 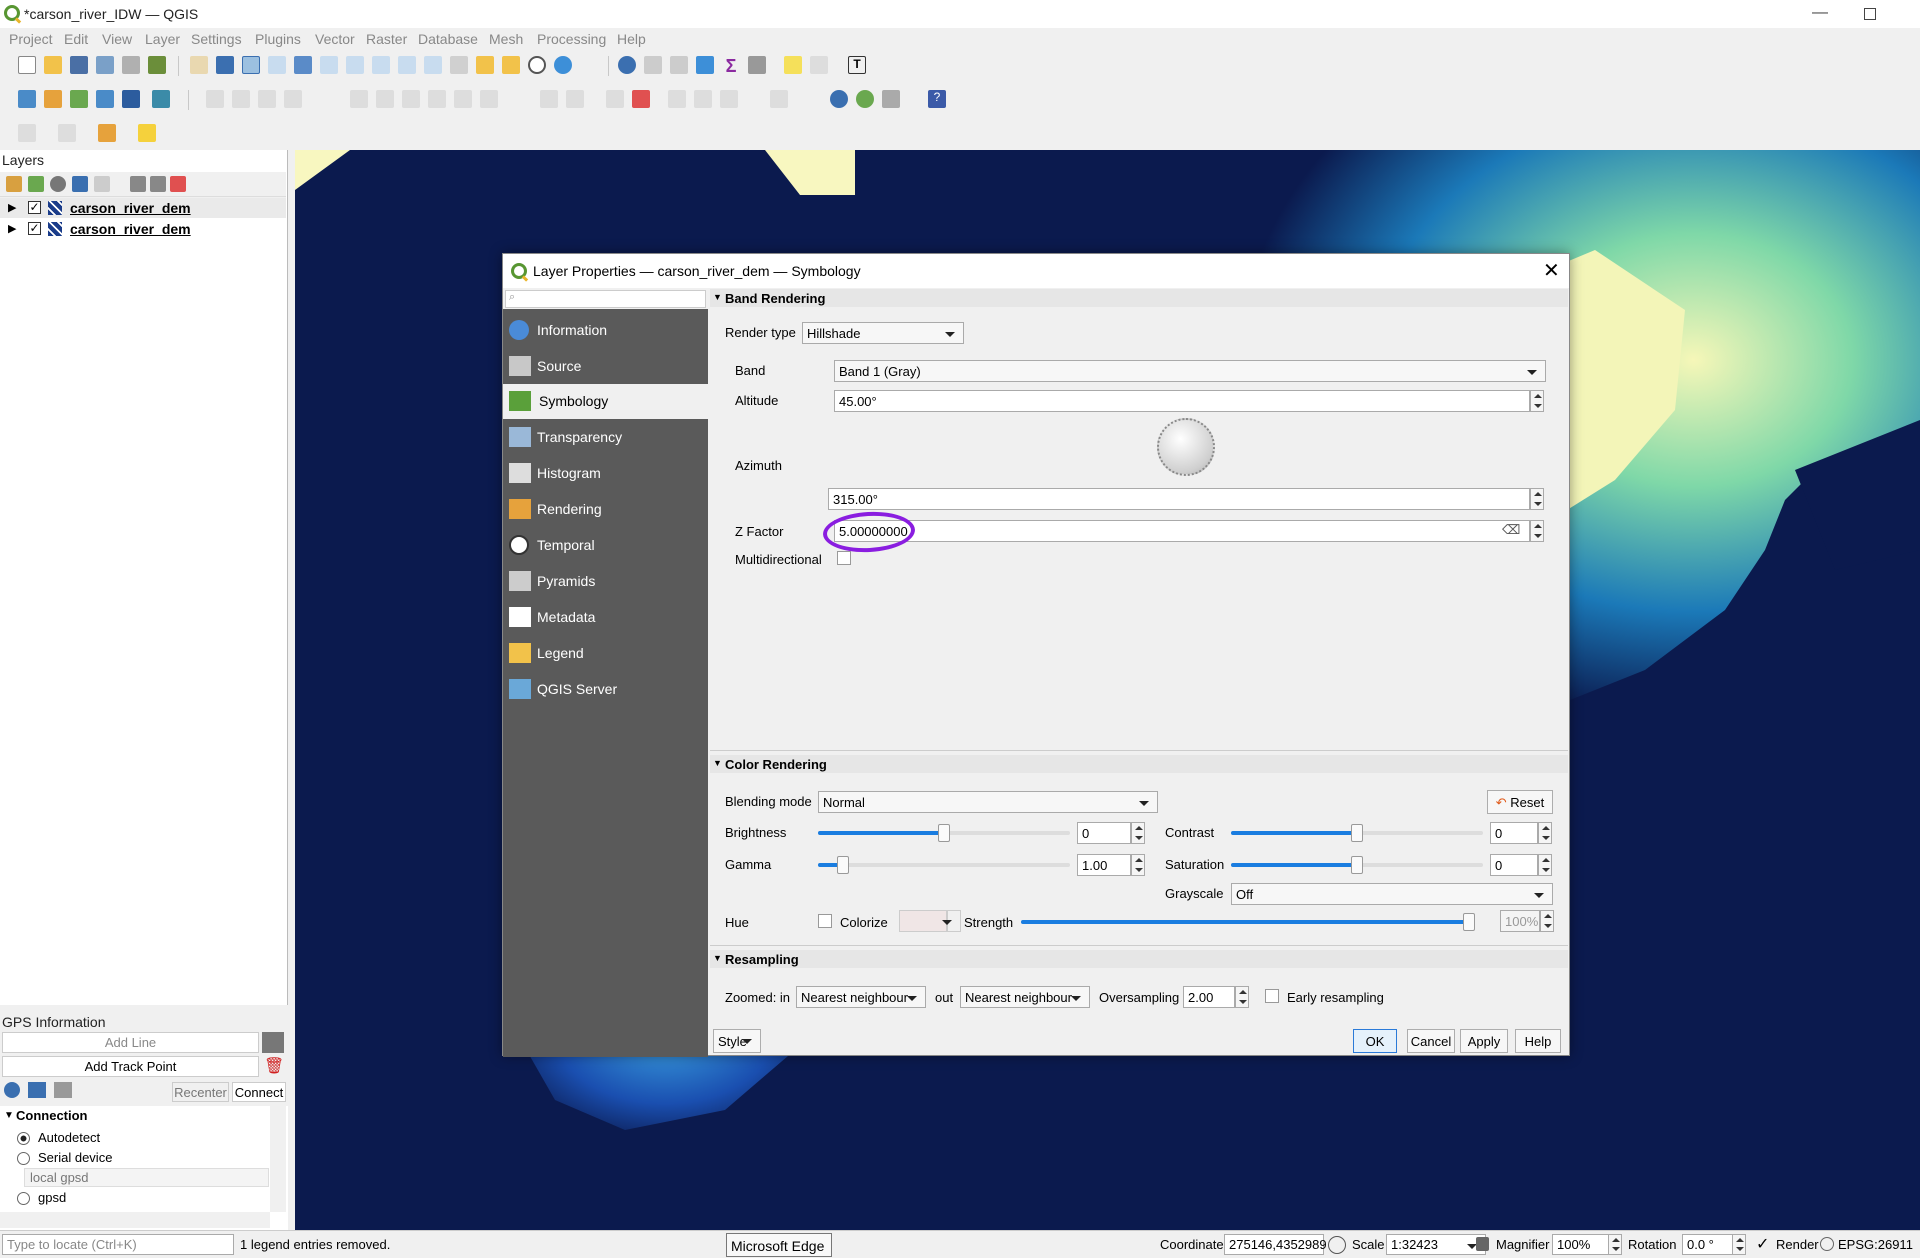 I want to click on nav-histogram: Histogram, so click(x=605, y=473).